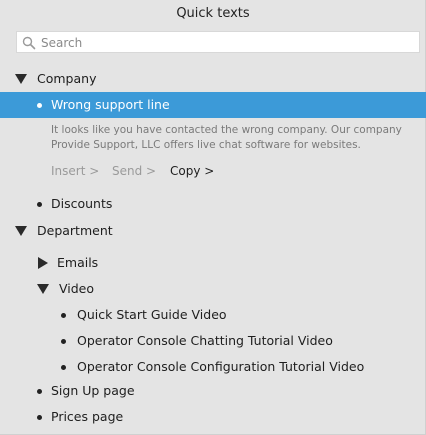 The image size is (426, 435). Describe the element at coordinates (152, 314) in the screenshot. I see `item-label: Quick Start Guide Video` at that location.